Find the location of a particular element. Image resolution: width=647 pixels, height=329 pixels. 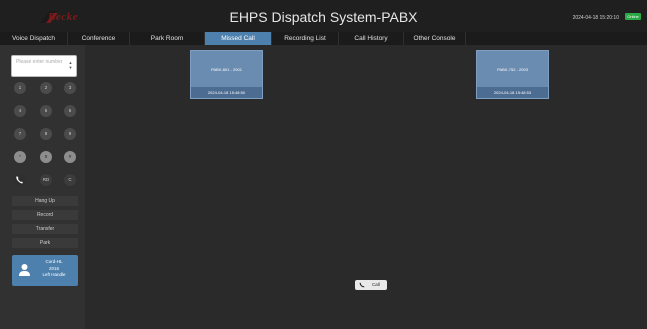

key-star: * is located at coordinates (20, 157).